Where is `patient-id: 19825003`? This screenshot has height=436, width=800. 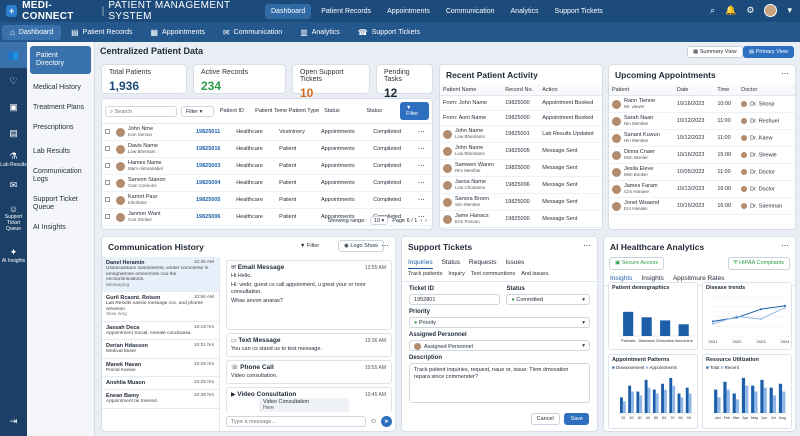 patient-id: 19825003 is located at coordinates (213, 166).